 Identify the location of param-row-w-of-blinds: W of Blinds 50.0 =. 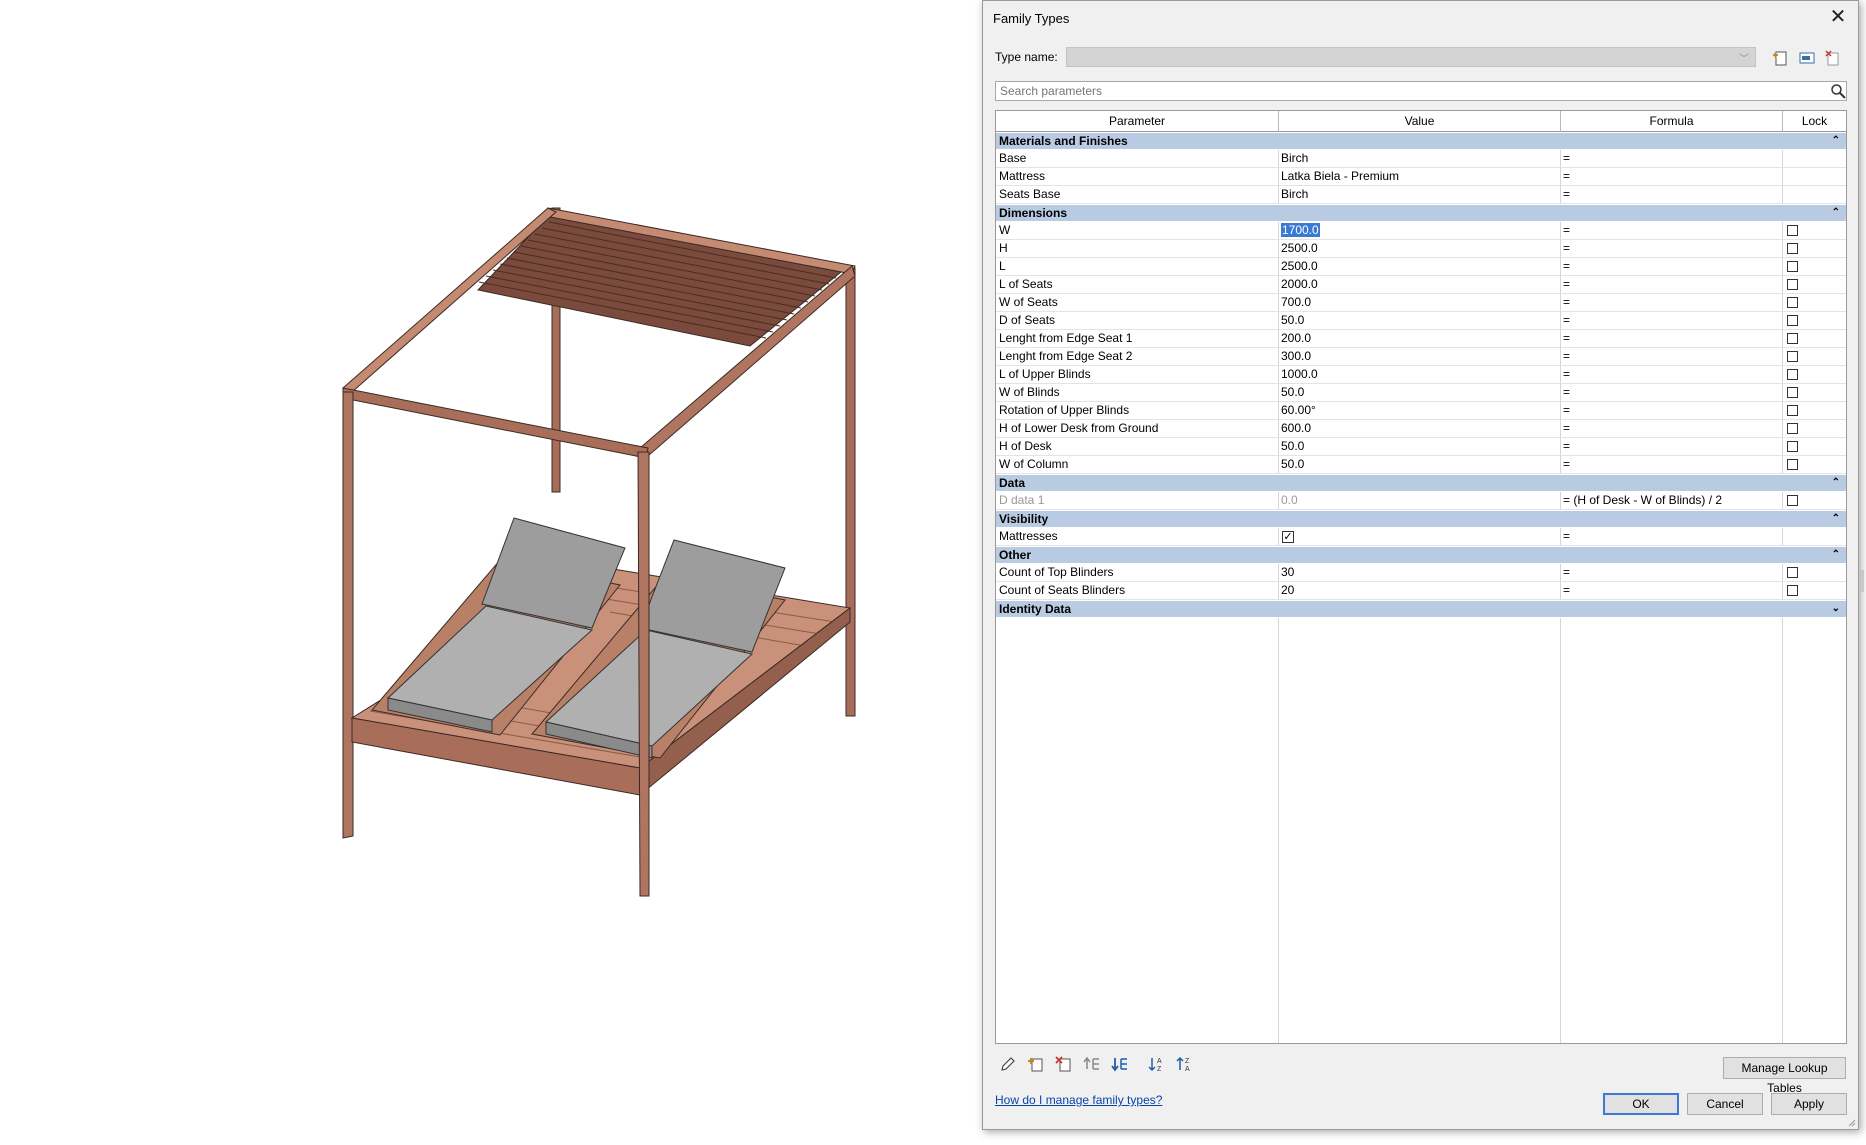
(1421, 393).